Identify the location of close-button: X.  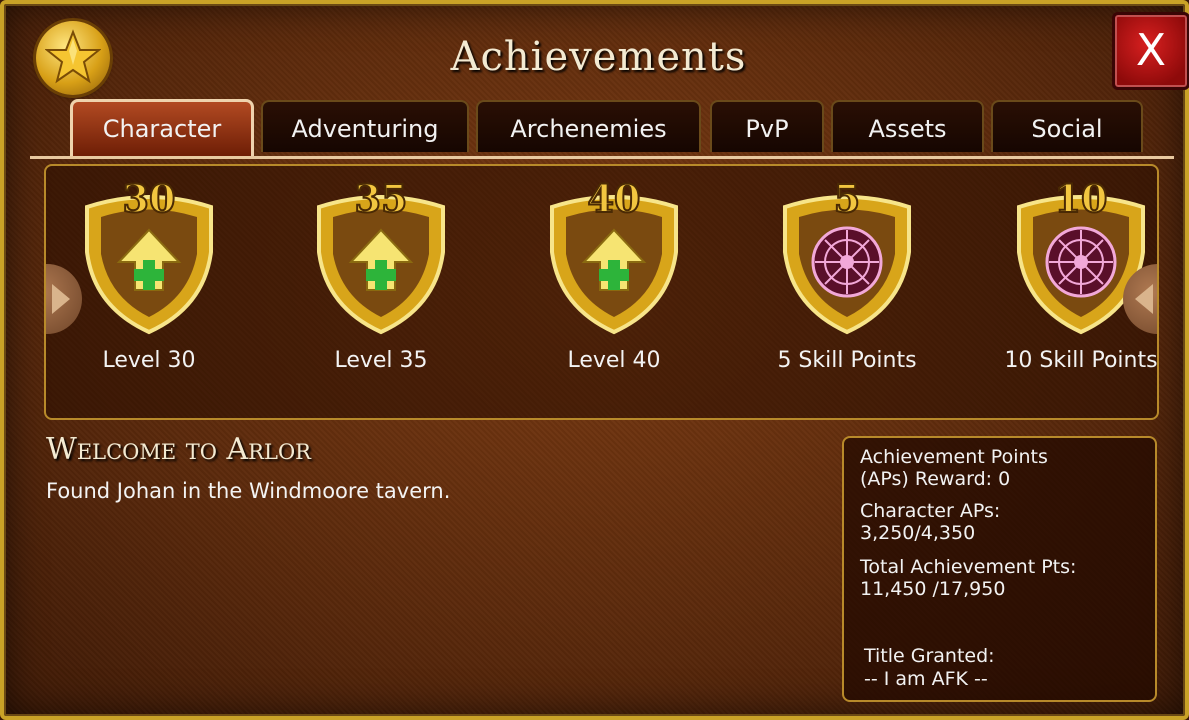
(1150, 51).